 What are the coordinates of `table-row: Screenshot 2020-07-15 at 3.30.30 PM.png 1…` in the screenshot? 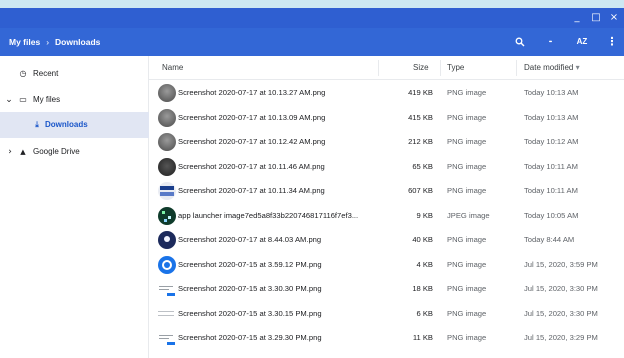 It's located at (386, 289).